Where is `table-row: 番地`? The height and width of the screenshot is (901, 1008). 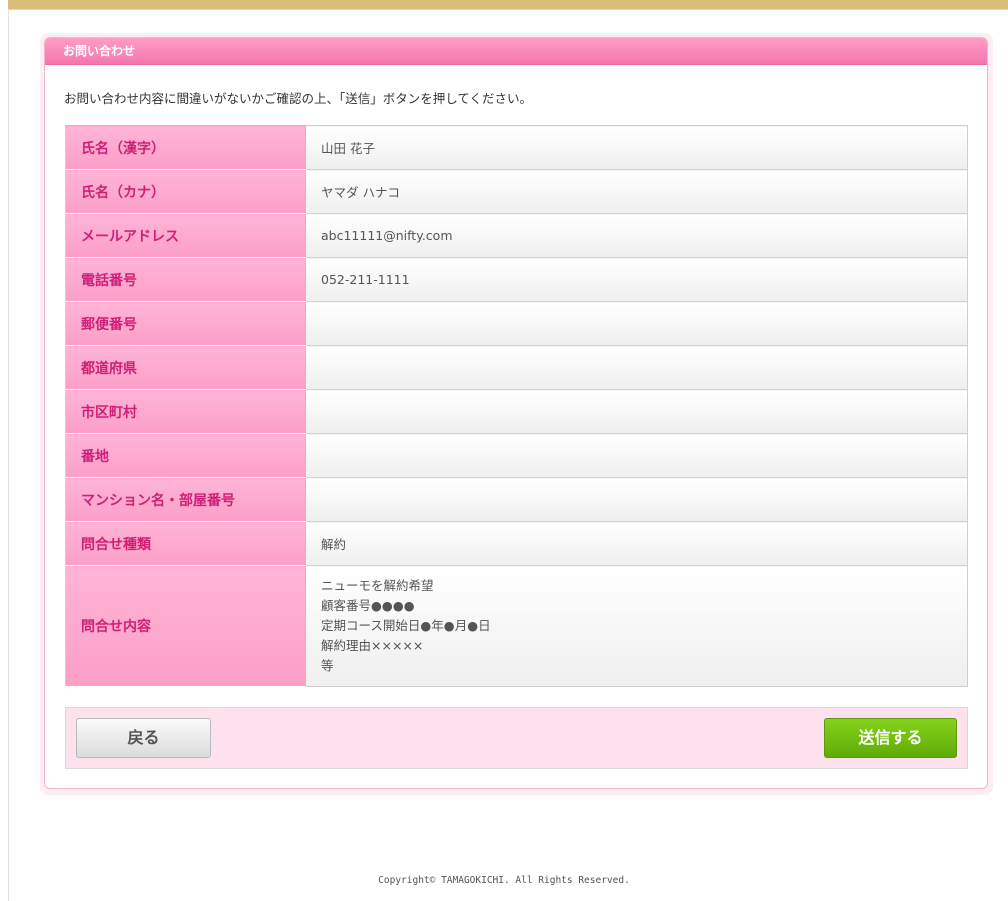 table-row: 番地 is located at coordinates (516, 455).